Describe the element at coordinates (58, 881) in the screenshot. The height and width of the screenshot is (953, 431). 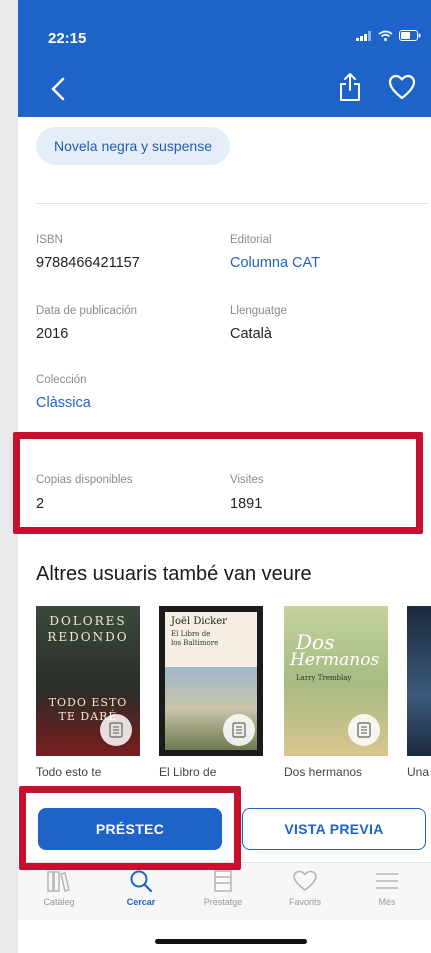
I see `books-icon` at that location.